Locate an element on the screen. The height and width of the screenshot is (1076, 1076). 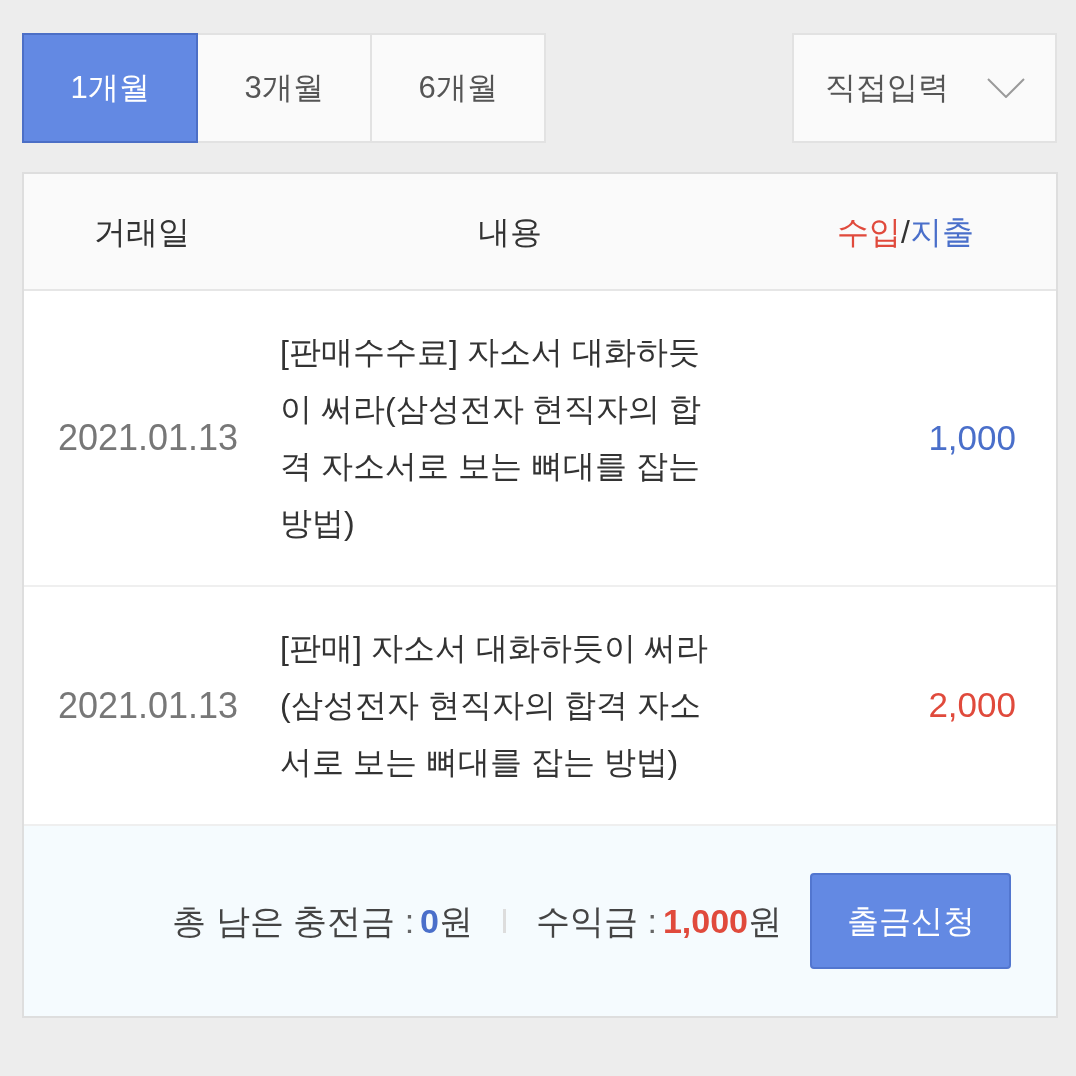
period-tab: 3개월 is located at coordinates (284, 88).